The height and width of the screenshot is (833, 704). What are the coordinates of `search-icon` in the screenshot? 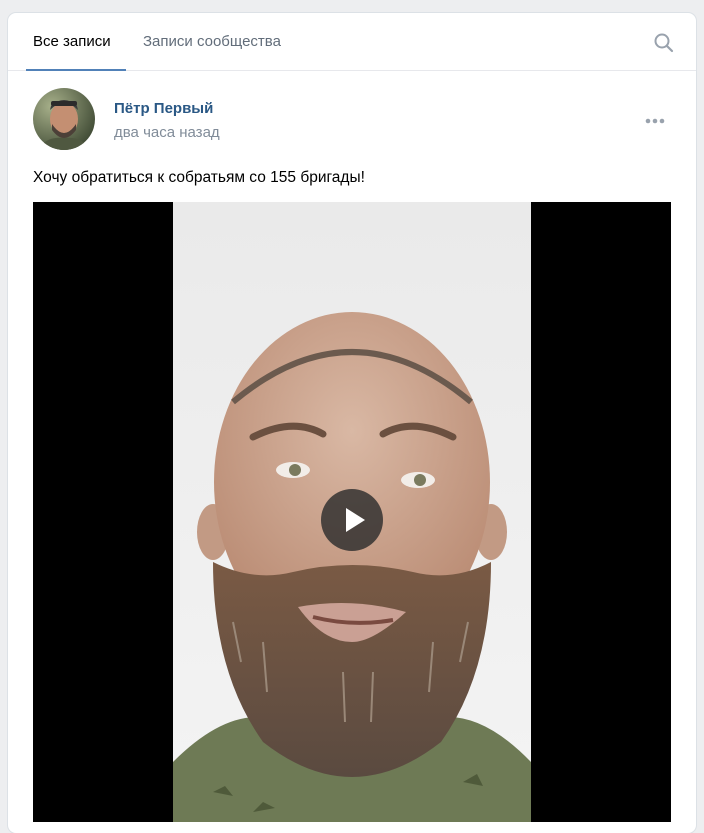 It's located at (664, 43).